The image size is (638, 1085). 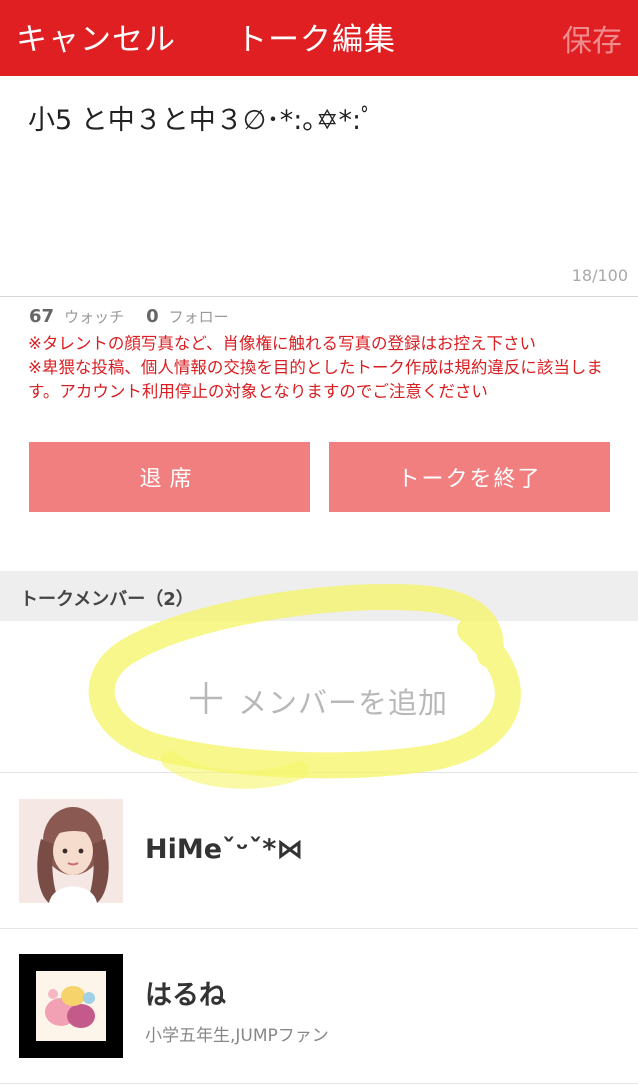 What do you see at coordinates (198, 317) in the screenshot?
I see `follow-label: フォロー` at bounding box center [198, 317].